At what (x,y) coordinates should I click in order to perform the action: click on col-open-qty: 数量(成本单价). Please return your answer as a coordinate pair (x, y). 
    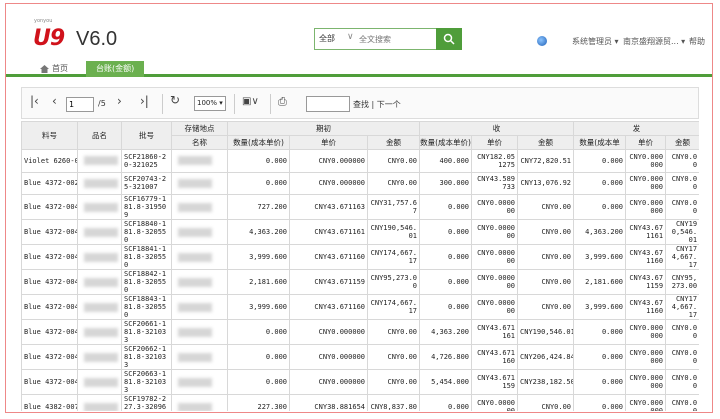
    Looking at the image, I should click on (258, 142).